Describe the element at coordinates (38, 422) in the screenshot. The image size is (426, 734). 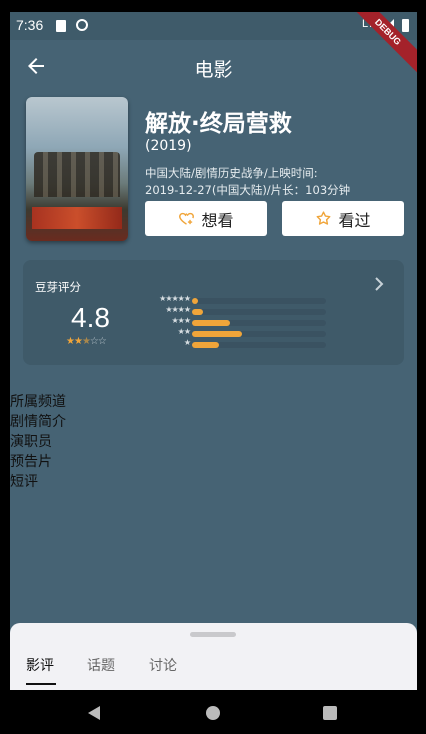
I see `section-link: 剧情简介` at that location.